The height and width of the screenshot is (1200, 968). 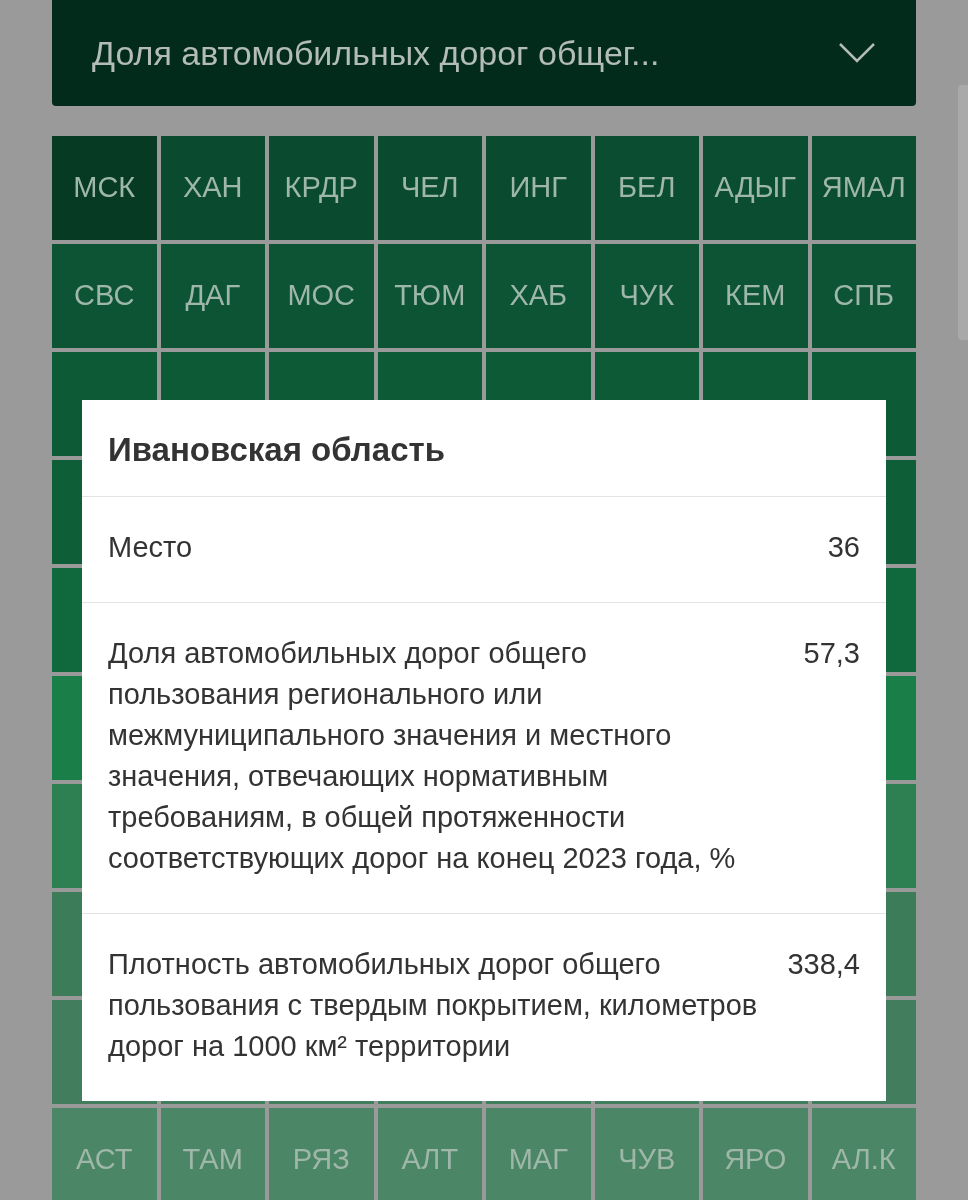 I want to click on indicator-value: 338,4, so click(x=823, y=964).